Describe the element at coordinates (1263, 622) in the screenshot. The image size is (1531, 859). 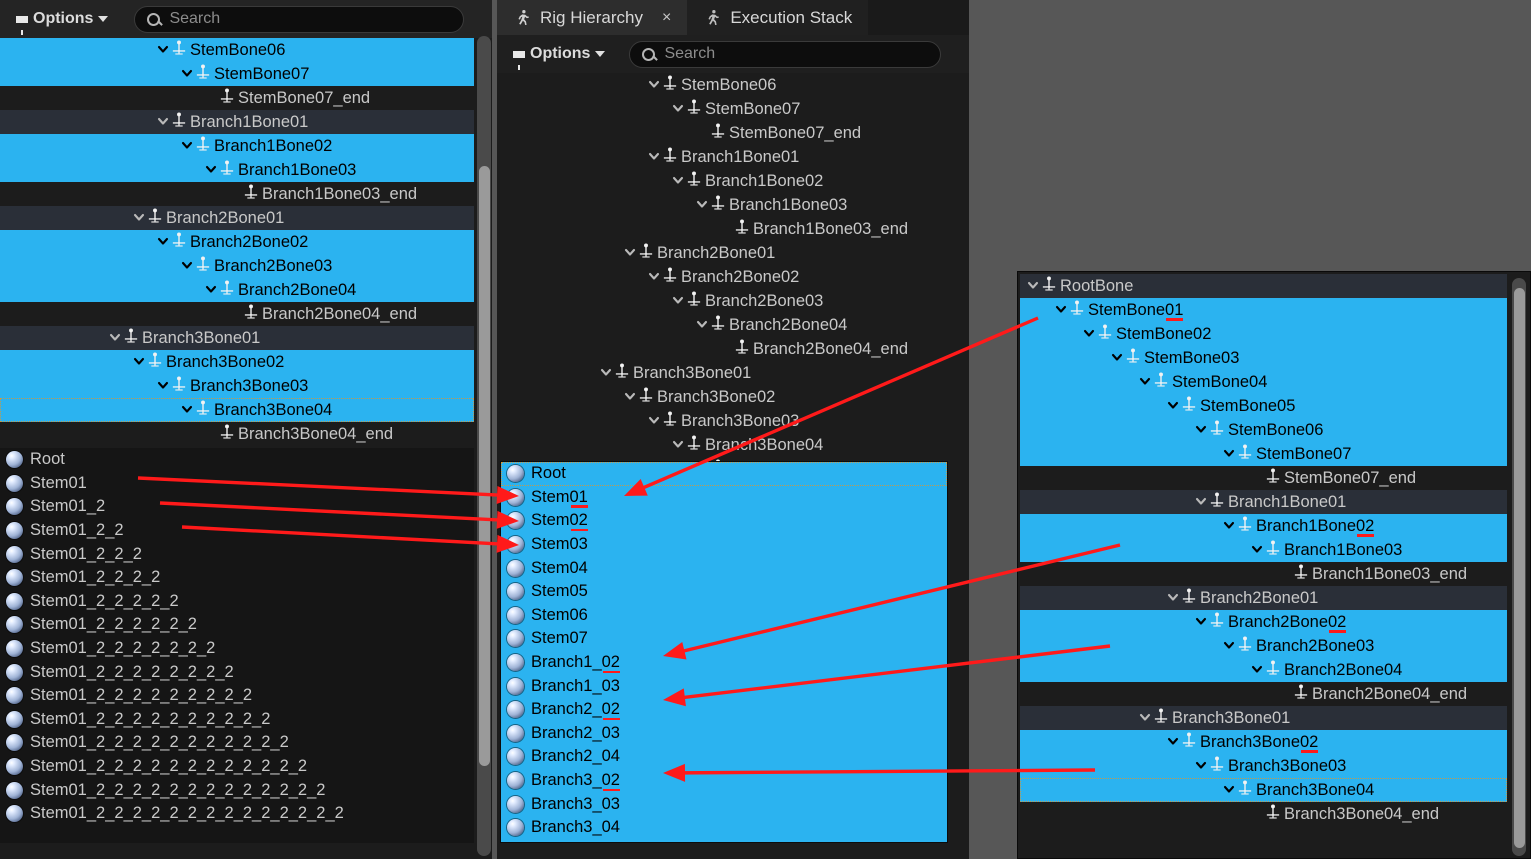
I see `tree-row: Branch2Bone02` at that location.